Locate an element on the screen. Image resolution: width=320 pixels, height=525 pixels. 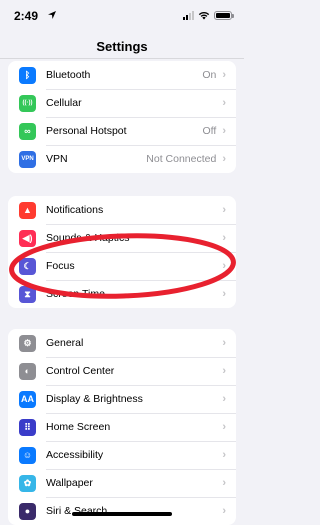
settings-row-label: General is located at coordinates (65, 343).